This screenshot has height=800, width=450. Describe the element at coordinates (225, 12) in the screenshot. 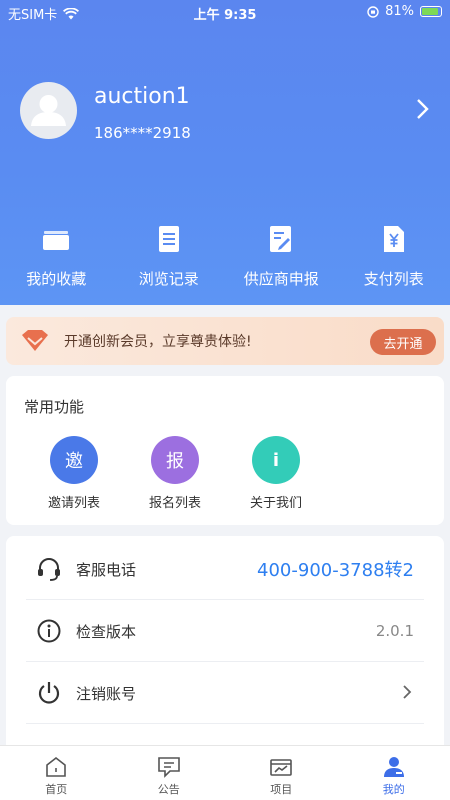

I see `status-bar: 无SIM卡 上午 9:35 81%` at that location.